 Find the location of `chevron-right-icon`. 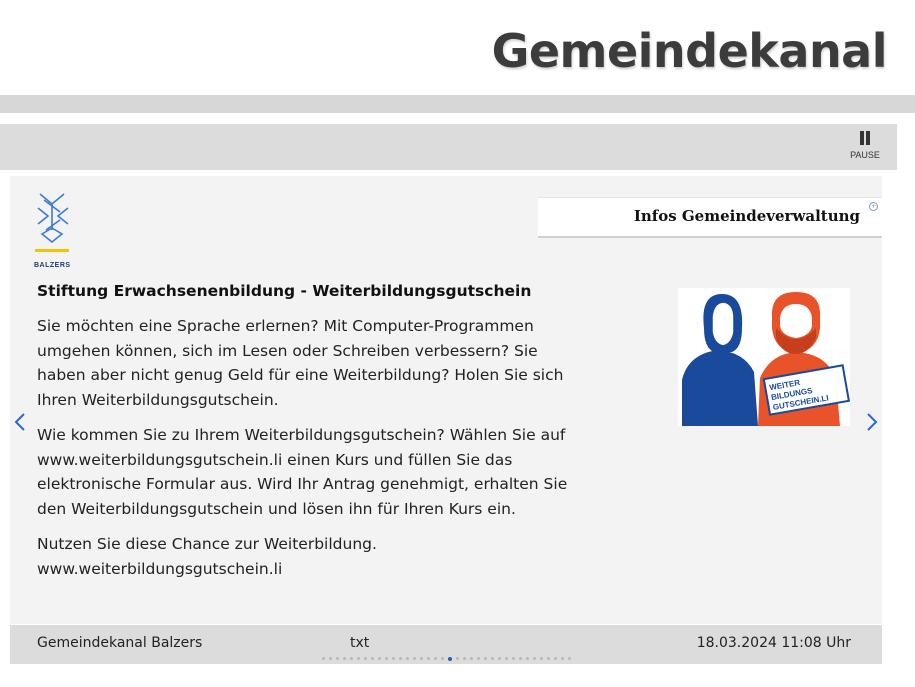

chevron-right-icon is located at coordinates (872, 422).